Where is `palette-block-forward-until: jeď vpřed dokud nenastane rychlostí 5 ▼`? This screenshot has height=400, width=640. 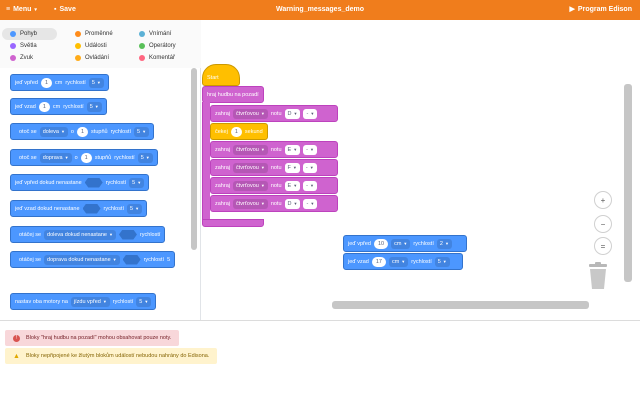
palette-block-forward-until: jeď vpřed dokud nenastane rychlostí 5 ▼ is located at coordinates (80, 182).